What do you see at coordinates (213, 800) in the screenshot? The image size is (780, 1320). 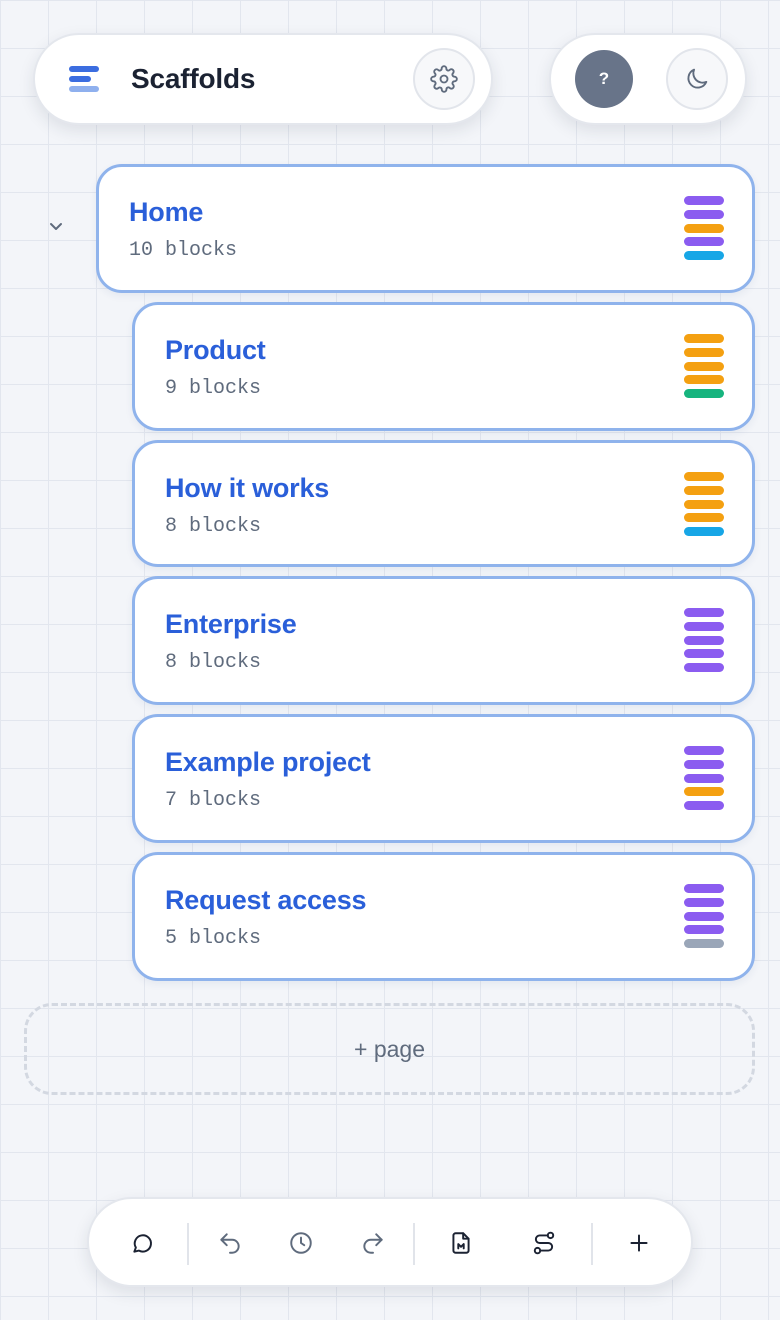 I see `block-count: 7 blocks` at bounding box center [213, 800].